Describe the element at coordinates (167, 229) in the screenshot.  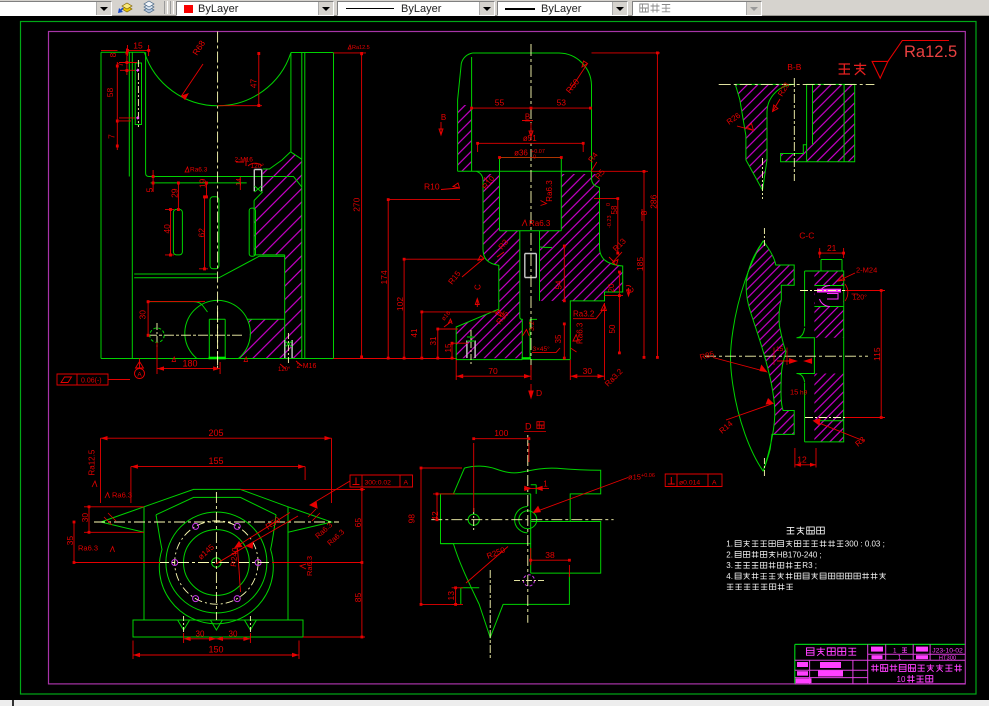
I see `svg-text: 40` at that location.